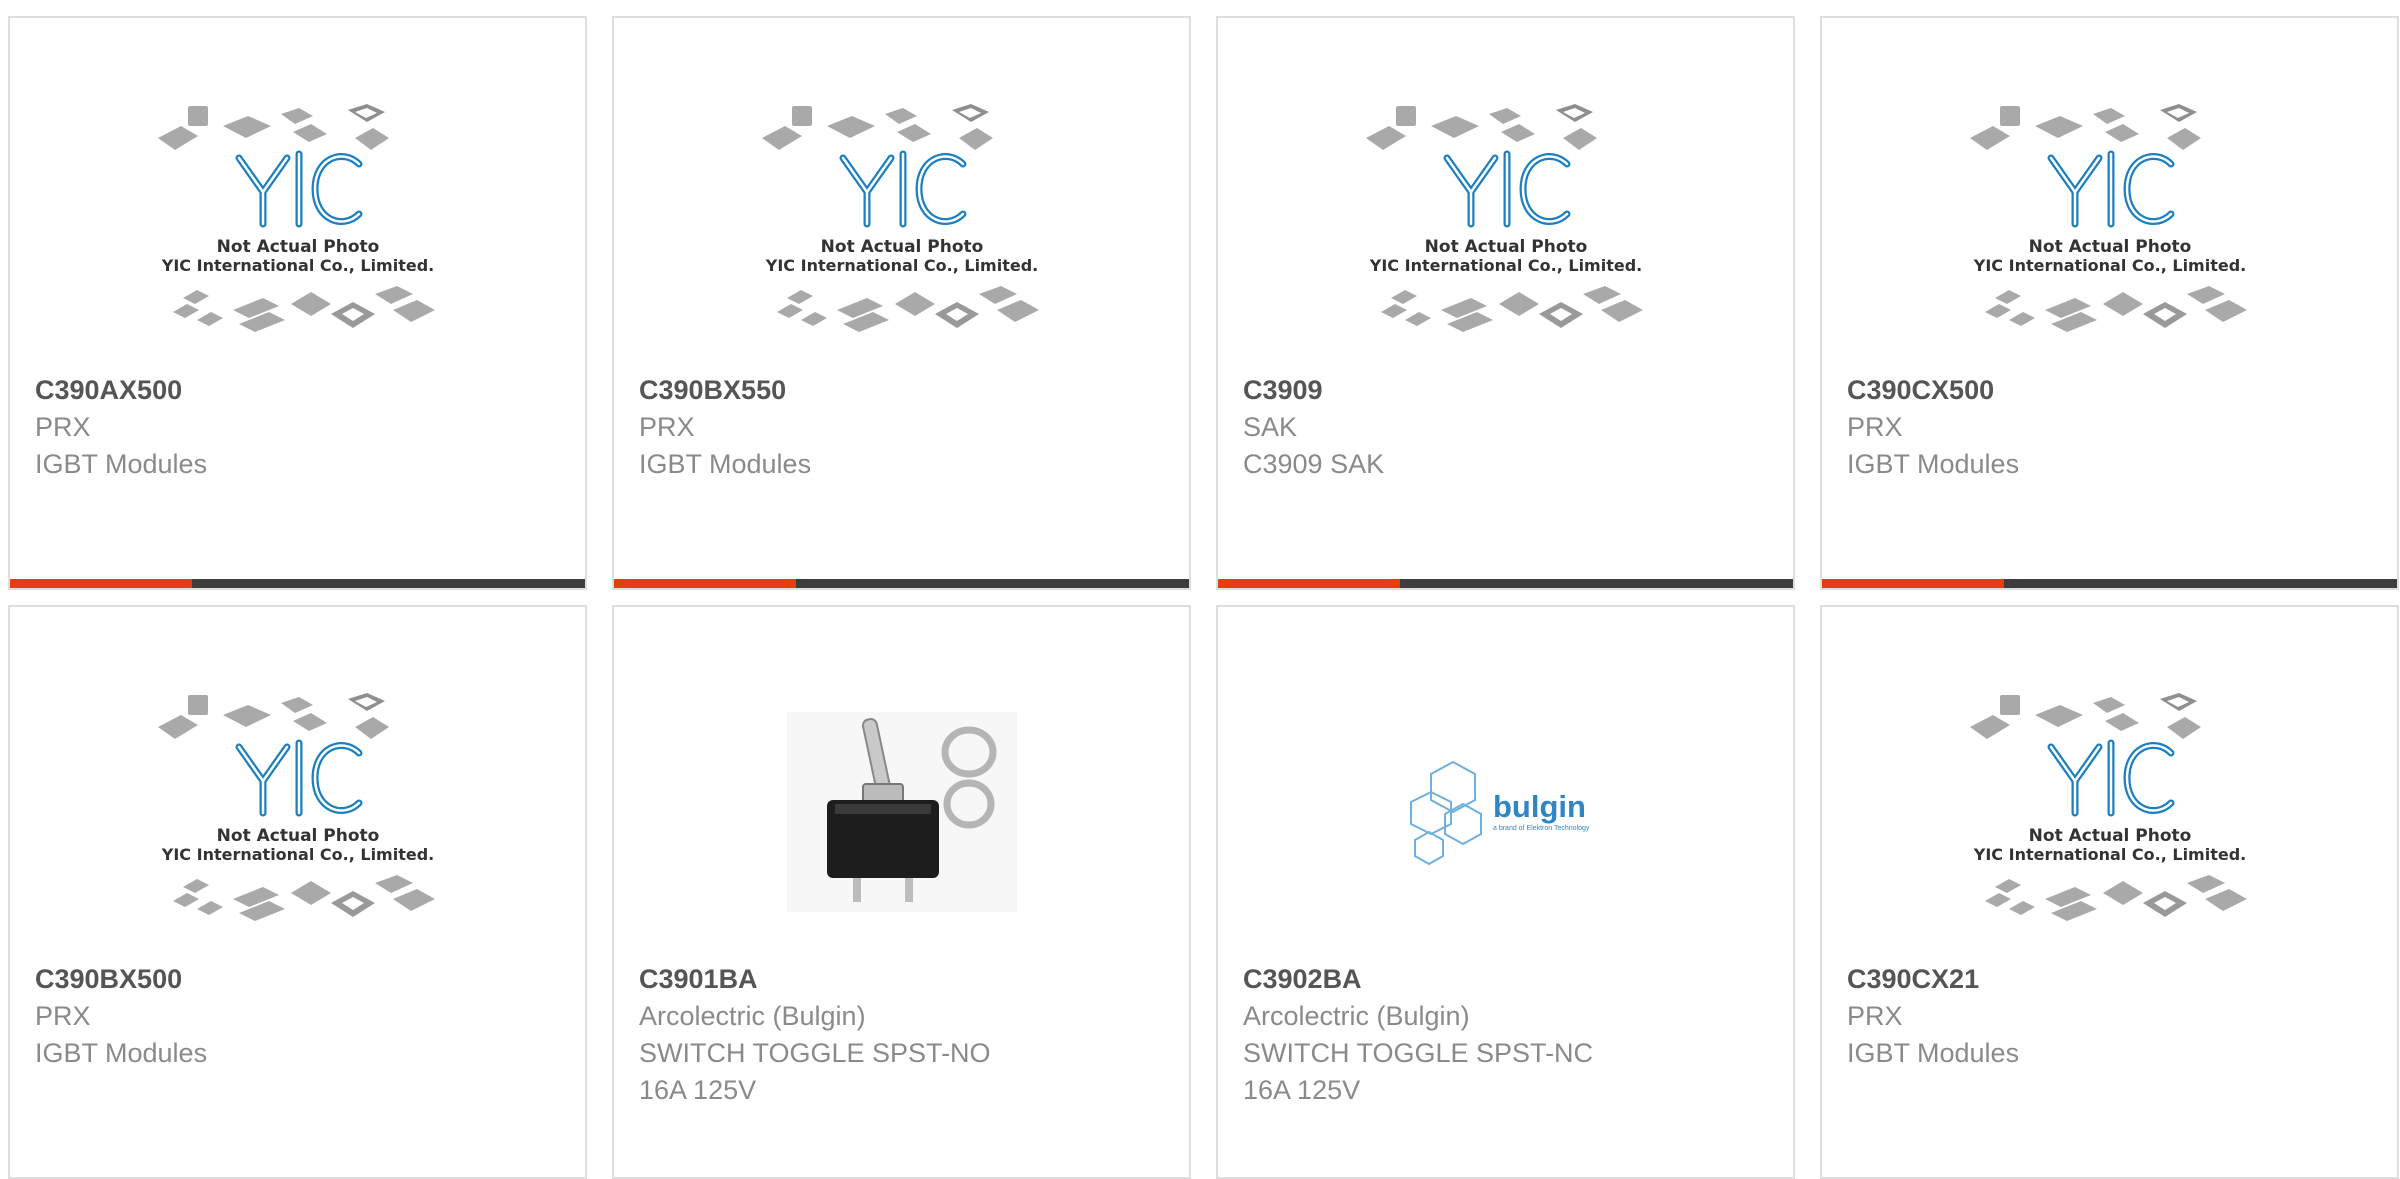 This screenshot has width=2400, height=1179. I want to click on product-info: C390CX500 PRX IGBT Modules, so click(2112, 427).